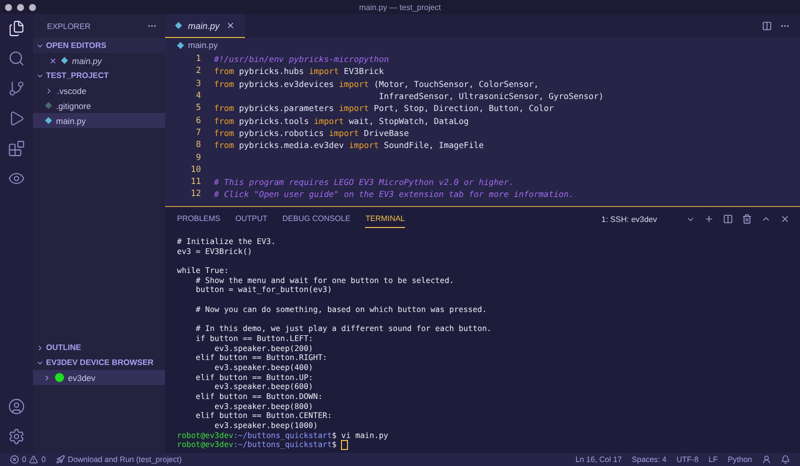 Image resolution: width=800 pixels, height=466 pixels. I want to click on window-title: main.py — test_project, so click(400, 7).